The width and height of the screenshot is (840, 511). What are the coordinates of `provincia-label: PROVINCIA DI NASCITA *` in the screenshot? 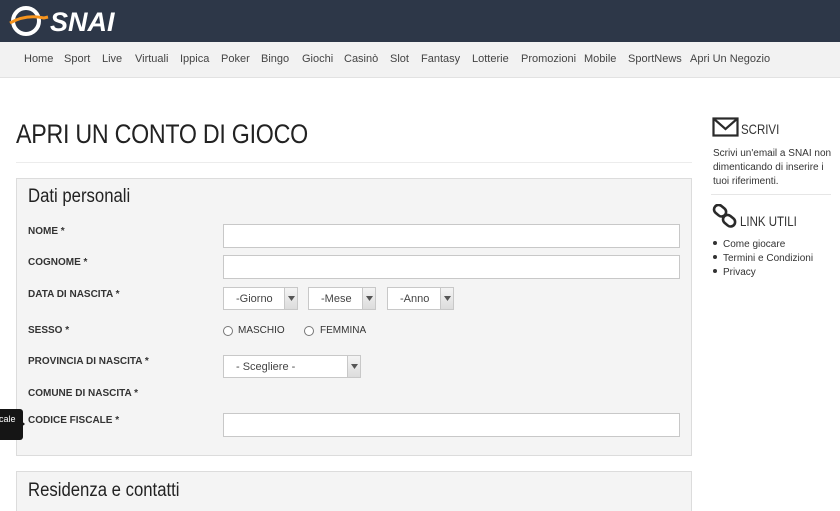 It's located at (88, 361).